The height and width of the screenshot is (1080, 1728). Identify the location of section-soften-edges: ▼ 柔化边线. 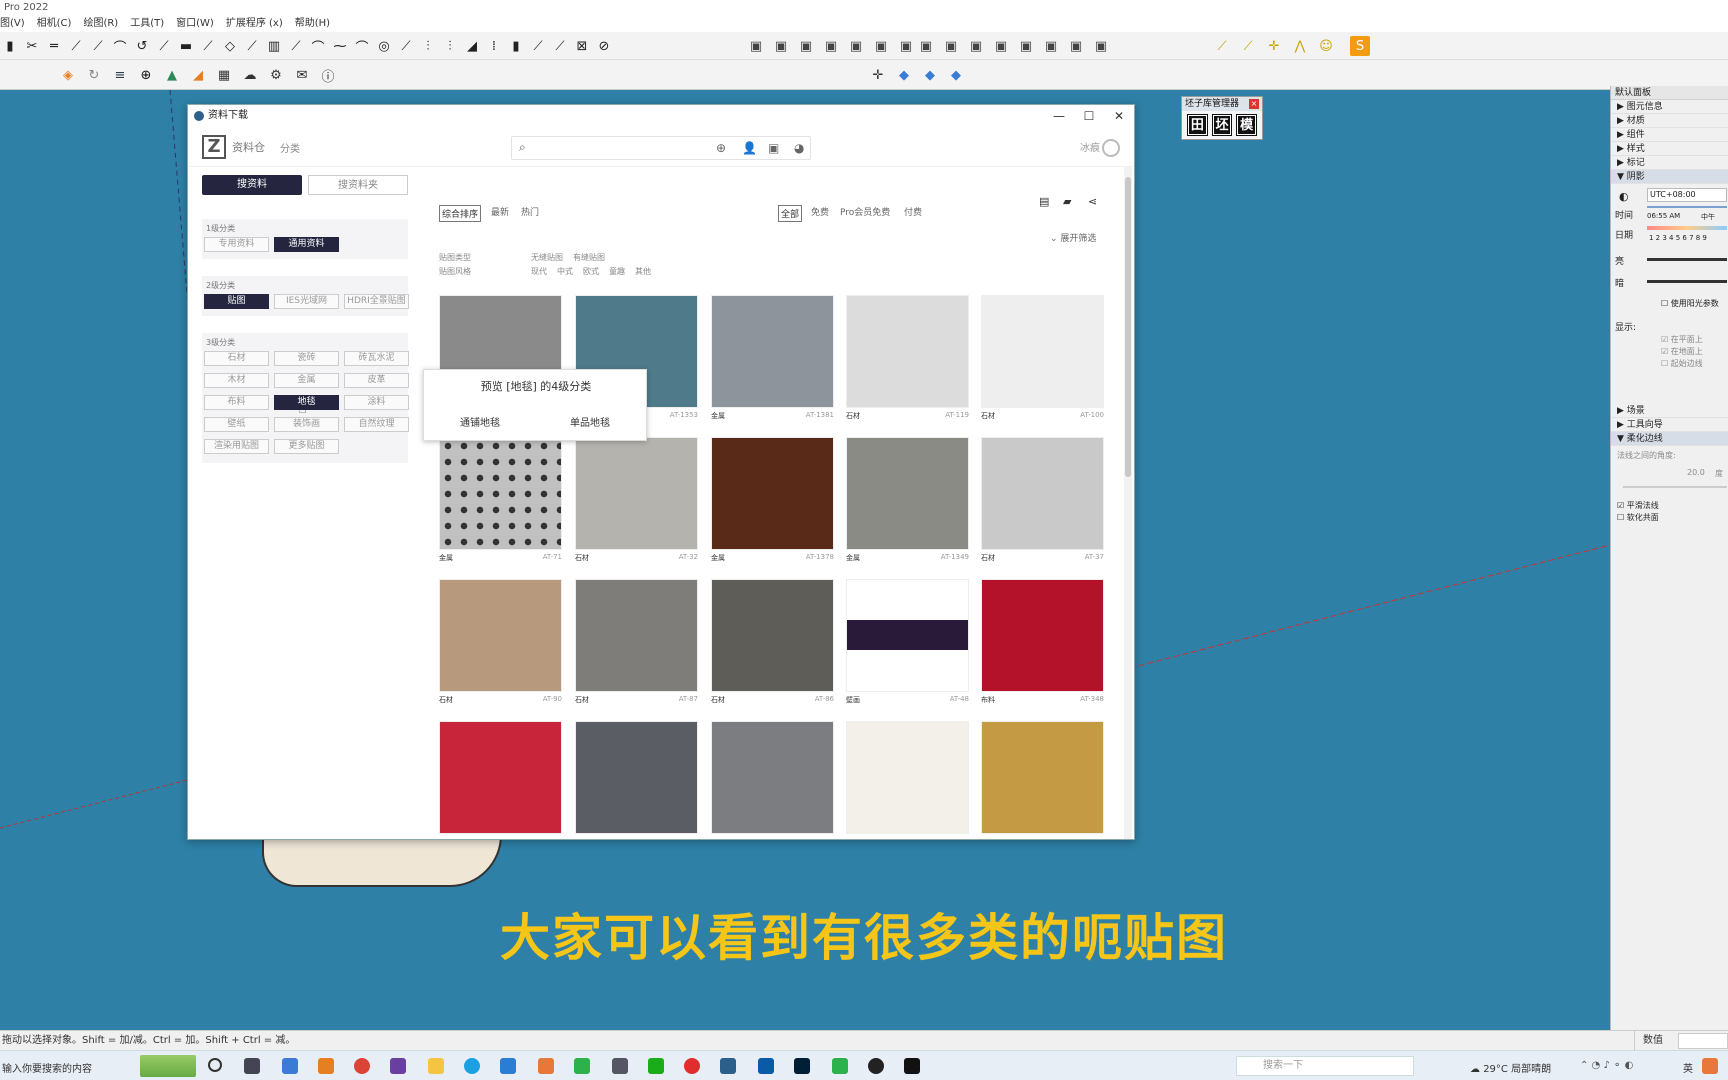
(1669, 439).